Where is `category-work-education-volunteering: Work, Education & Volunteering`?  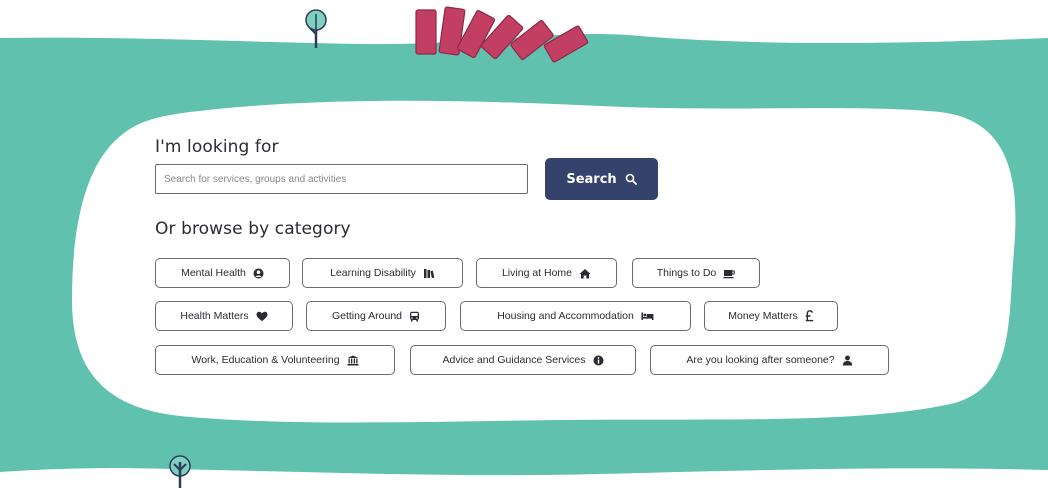
category-work-education-volunteering: Work, Education & Volunteering is located at coordinates (275, 360).